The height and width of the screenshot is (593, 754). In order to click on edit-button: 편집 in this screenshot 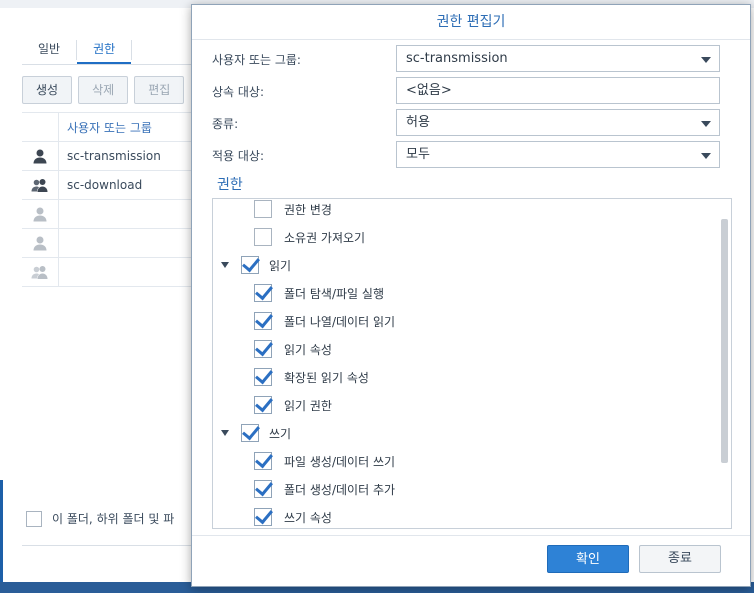, I will do `click(159, 90)`.